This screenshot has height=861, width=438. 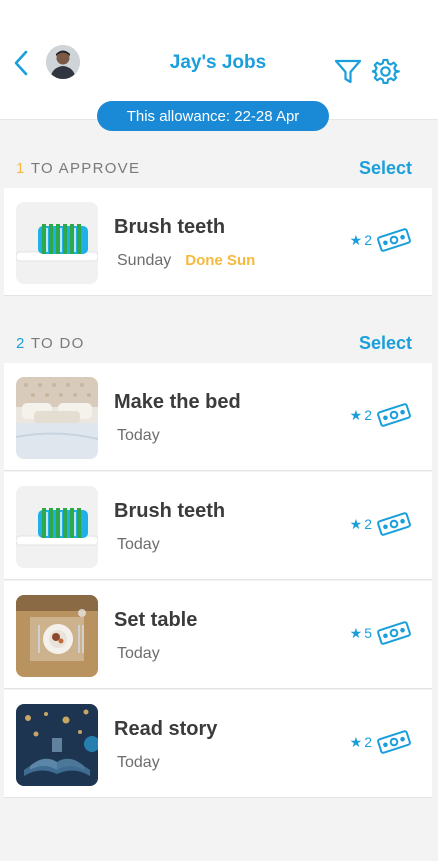 I want to click on filter-button, so click(x=348, y=72).